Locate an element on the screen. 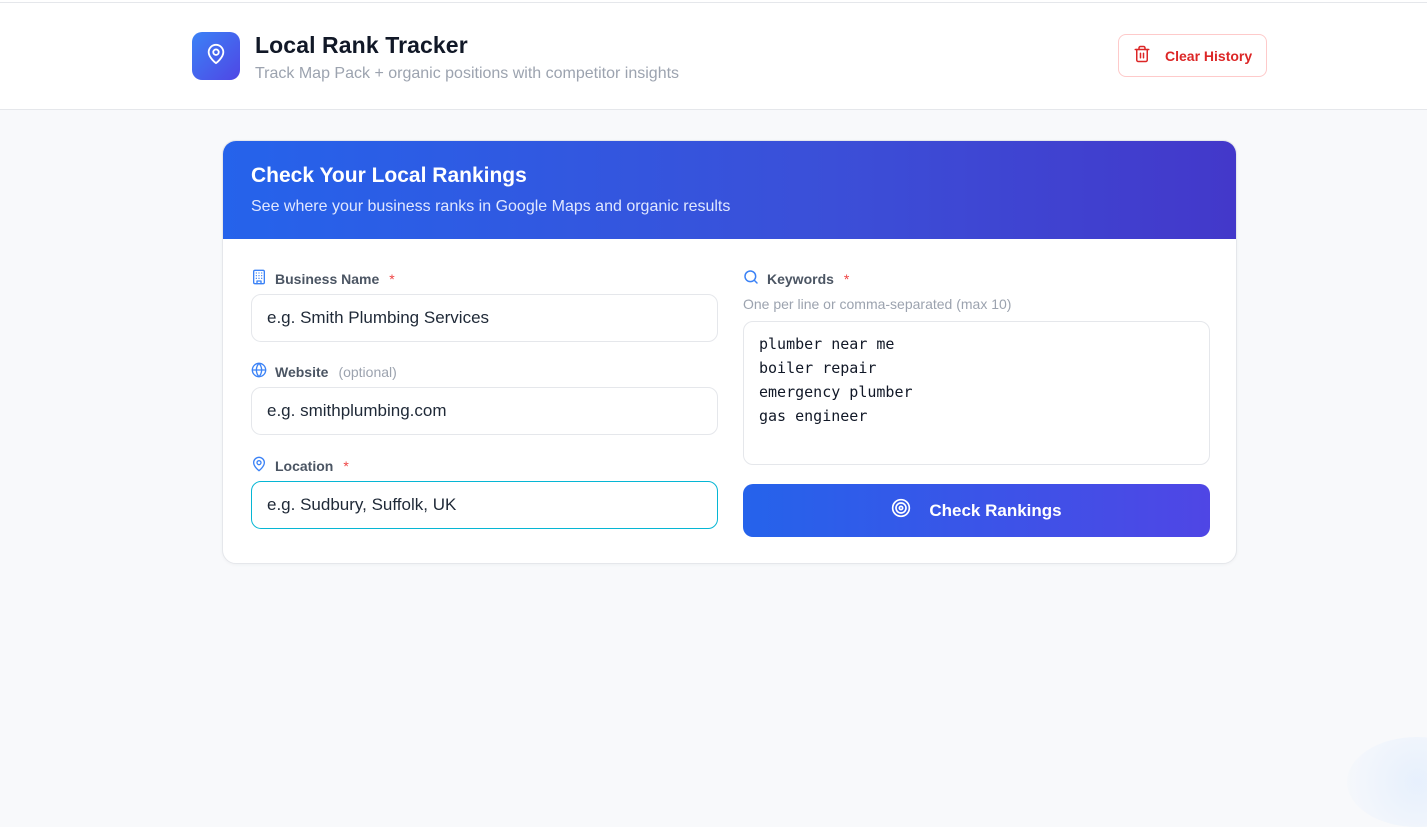  keywords-label: Keywords * is located at coordinates (796, 278).